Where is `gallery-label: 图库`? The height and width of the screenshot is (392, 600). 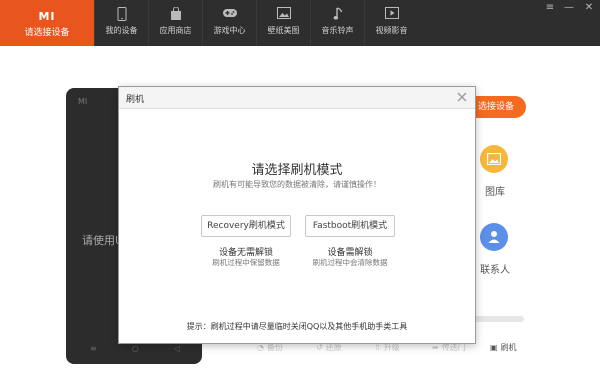 gallery-label: 图库 is located at coordinates (495, 192).